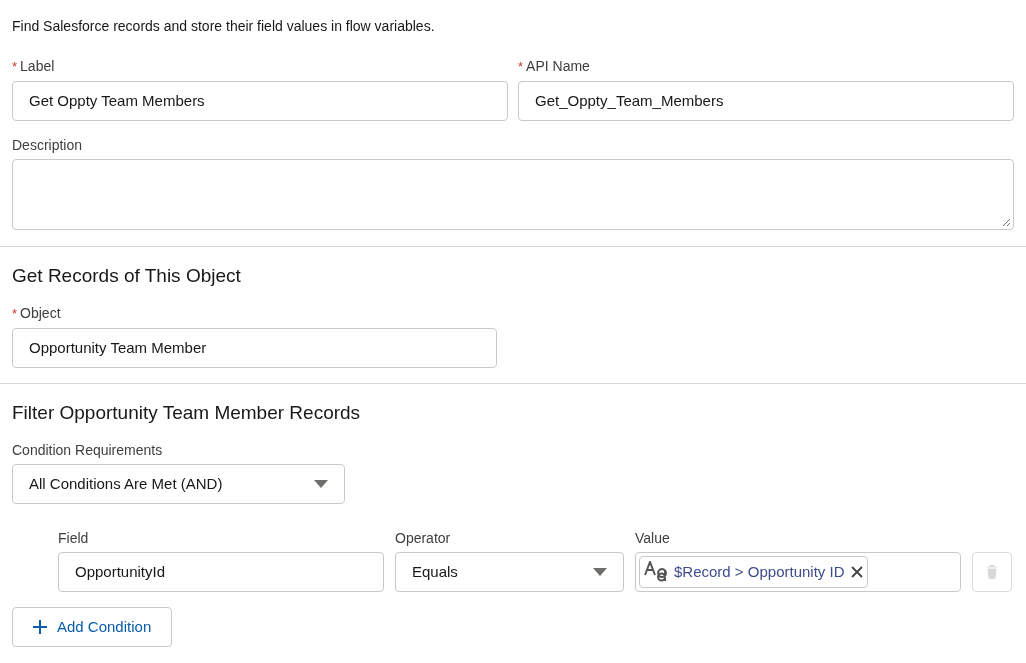  What do you see at coordinates (856, 572) in the screenshot?
I see `close-icon` at bounding box center [856, 572].